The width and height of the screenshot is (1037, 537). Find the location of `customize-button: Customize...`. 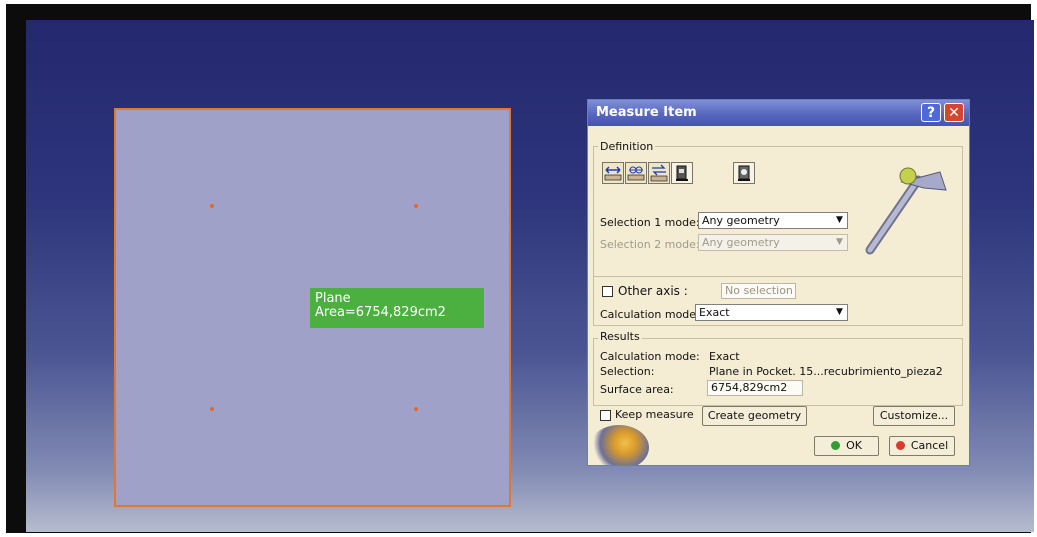

customize-button: Customize... is located at coordinates (914, 416).